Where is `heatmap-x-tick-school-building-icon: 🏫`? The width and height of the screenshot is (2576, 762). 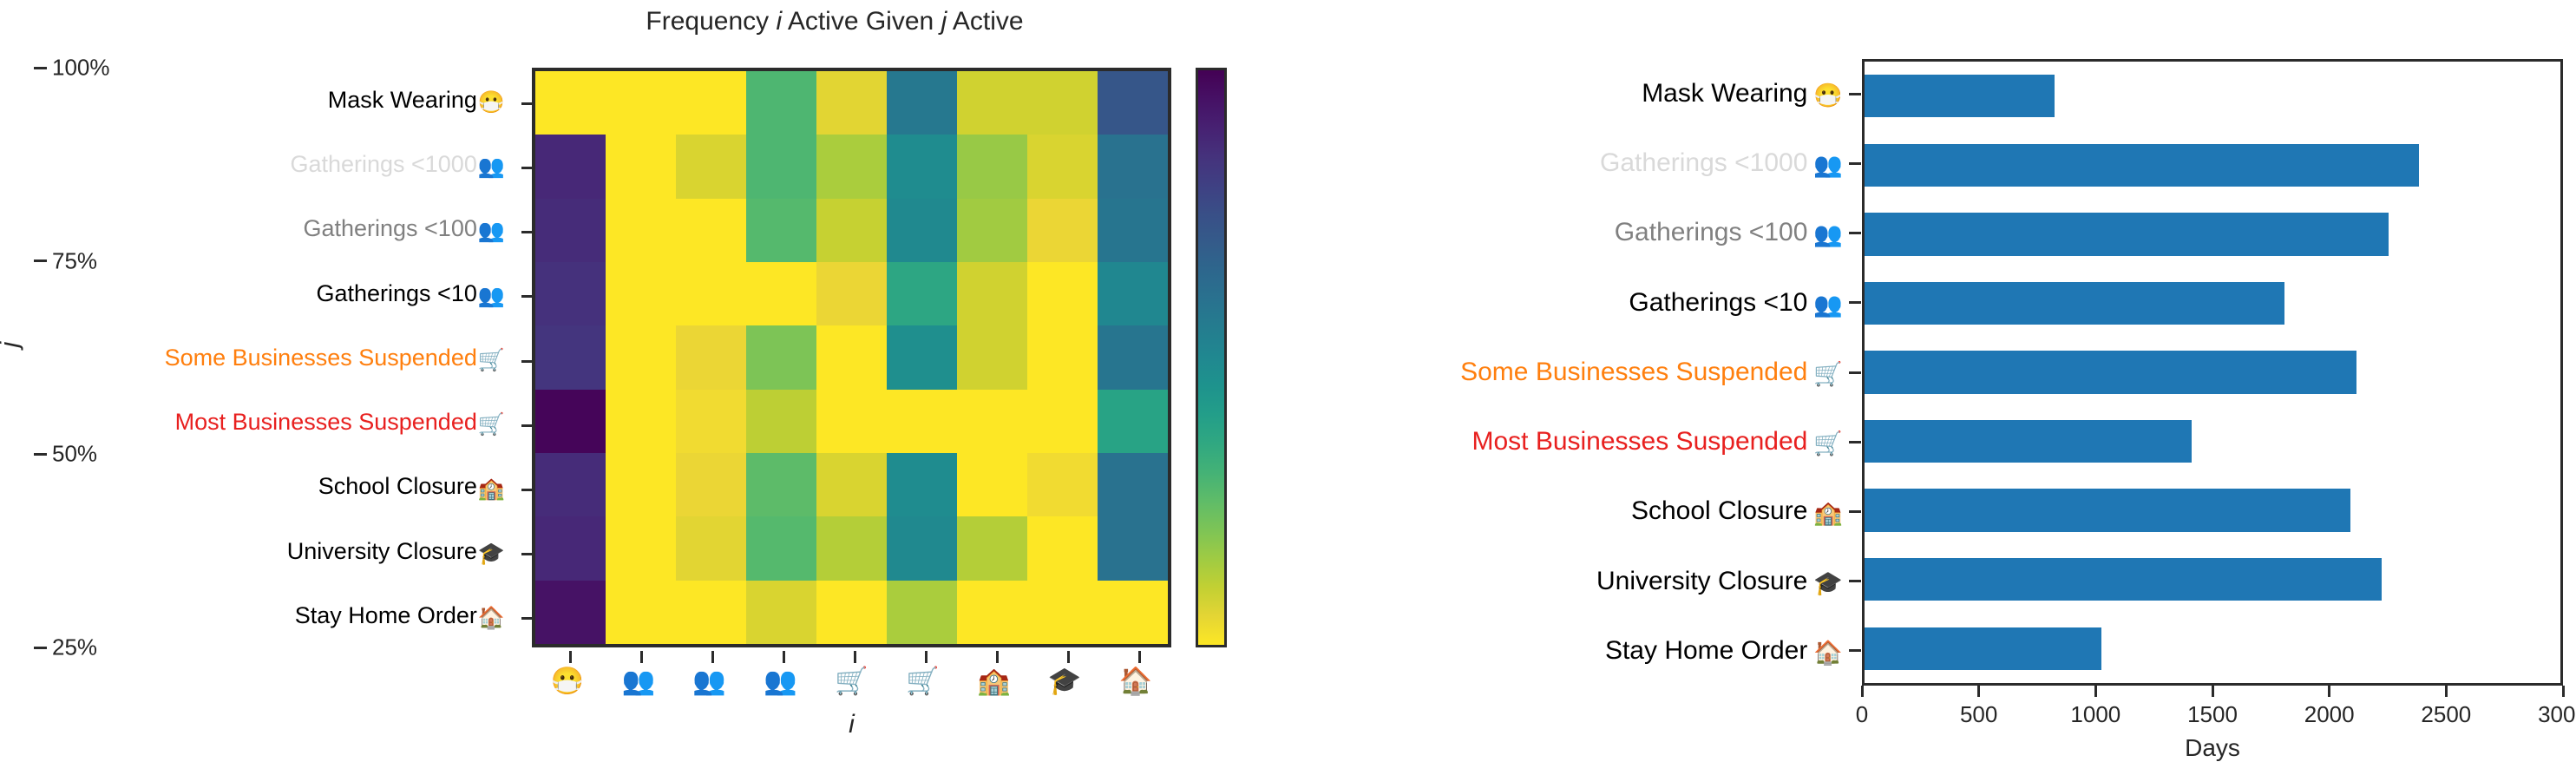 heatmap-x-tick-school-building-icon: 🏫 is located at coordinates (993, 681).